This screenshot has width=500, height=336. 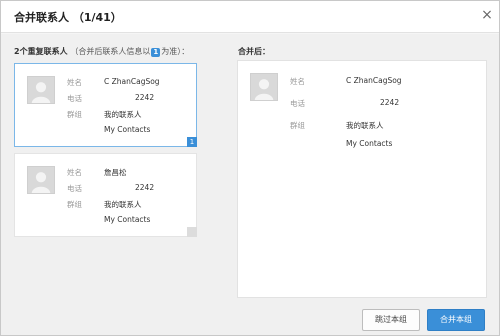 What do you see at coordinates (250, 317) in the screenshot?
I see `dialog-footer: 跳过本组 合并本组` at bounding box center [250, 317].